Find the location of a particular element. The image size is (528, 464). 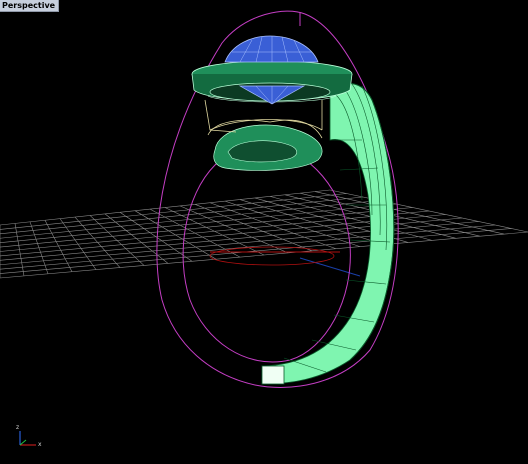

z-axis-label: z is located at coordinates (18, 427).